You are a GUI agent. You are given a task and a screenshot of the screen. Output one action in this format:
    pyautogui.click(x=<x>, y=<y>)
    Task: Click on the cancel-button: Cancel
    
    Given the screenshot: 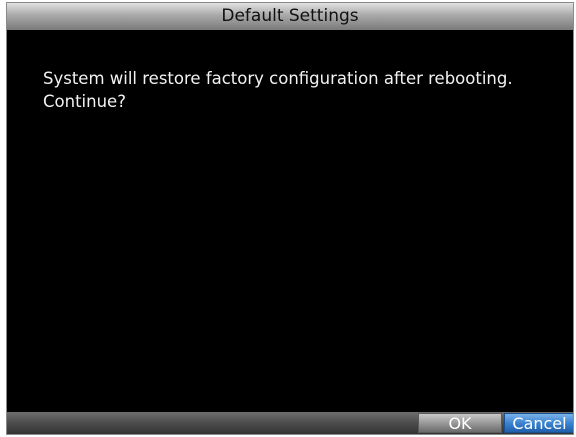 What is the action you would take?
    pyautogui.click(x=538, y=423)
    